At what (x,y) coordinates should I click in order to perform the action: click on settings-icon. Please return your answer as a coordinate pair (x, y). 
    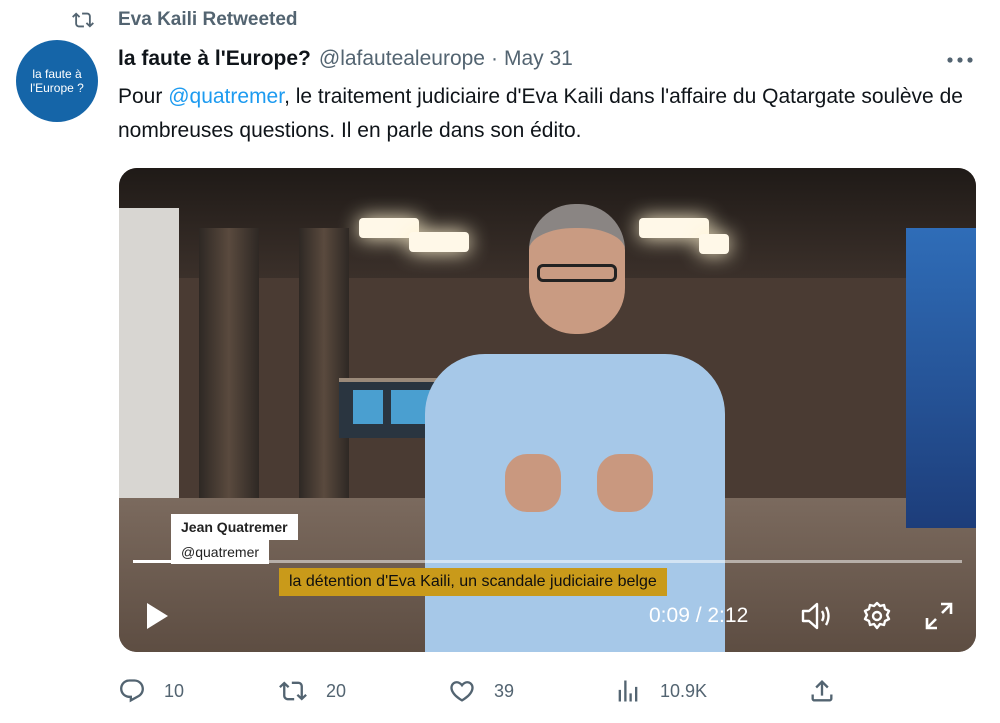
    Looking at the image, I should click on (877, 615).